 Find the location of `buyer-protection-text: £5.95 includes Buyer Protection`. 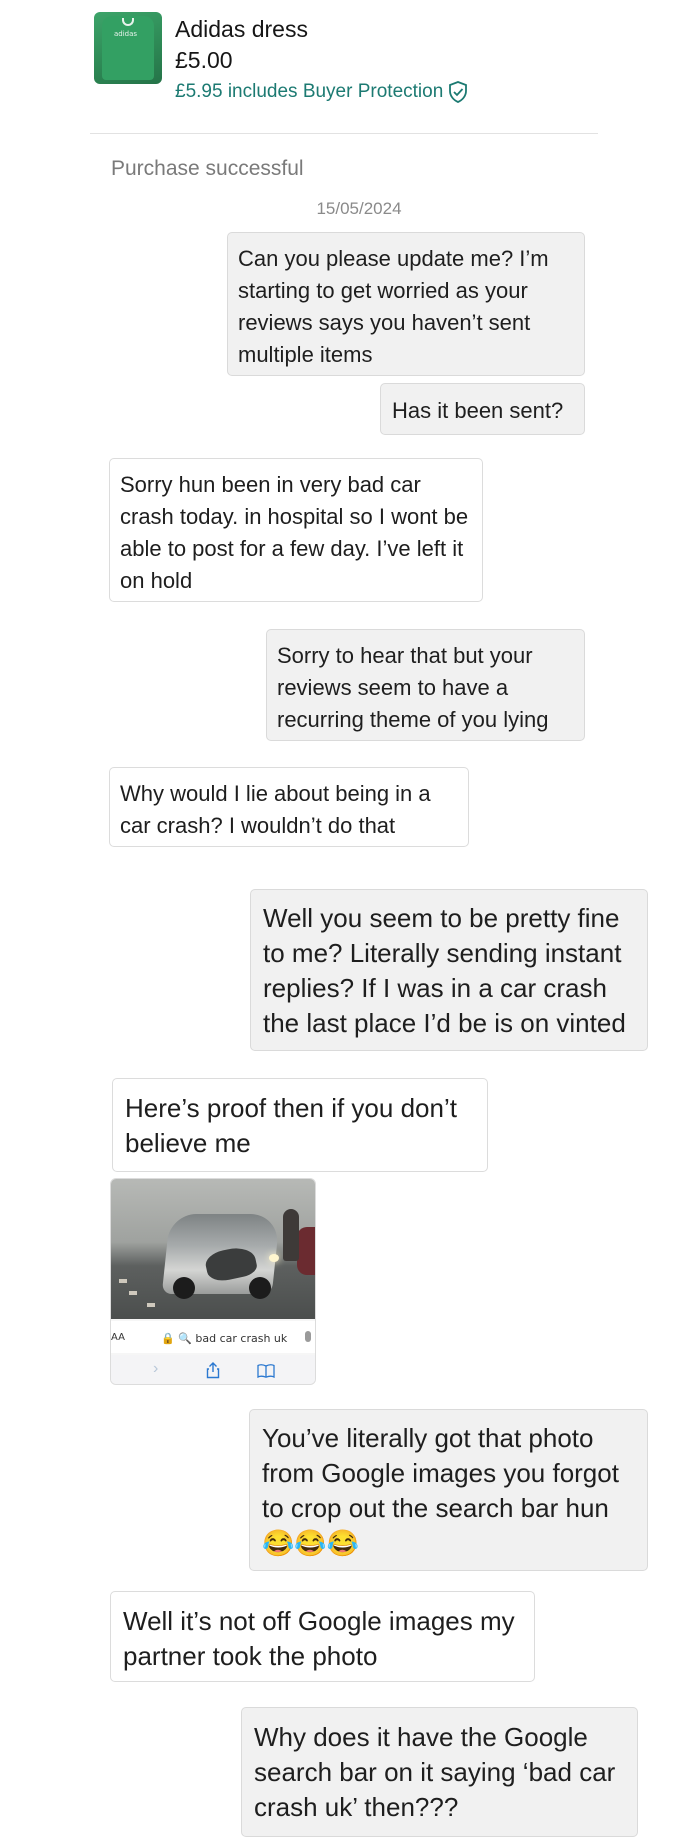

buyer-protection-text: £5.95 includes Buyer Protection is located at coordinates (309, 91).